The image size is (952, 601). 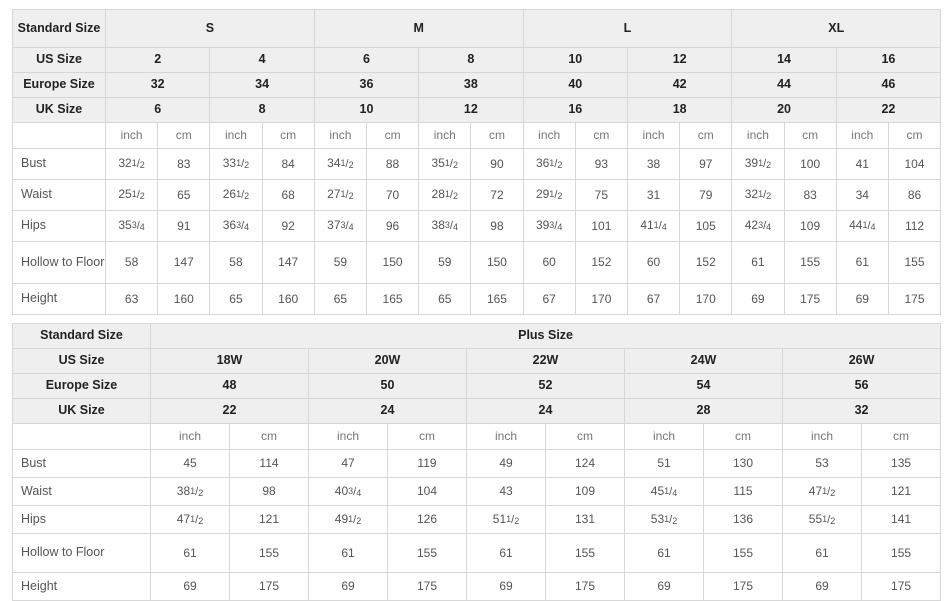 What do you see at coordinates (236, 195) in the screenshot?
I see `measurement-value: 261/2` at bounding box center [236, 195].